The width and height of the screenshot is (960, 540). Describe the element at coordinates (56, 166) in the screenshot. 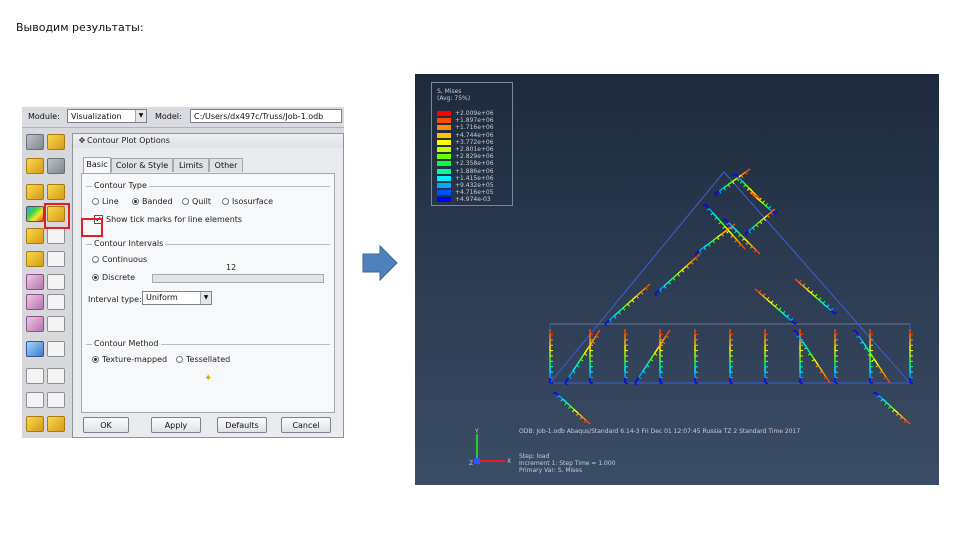

I see `superimpose-icon` at that location.